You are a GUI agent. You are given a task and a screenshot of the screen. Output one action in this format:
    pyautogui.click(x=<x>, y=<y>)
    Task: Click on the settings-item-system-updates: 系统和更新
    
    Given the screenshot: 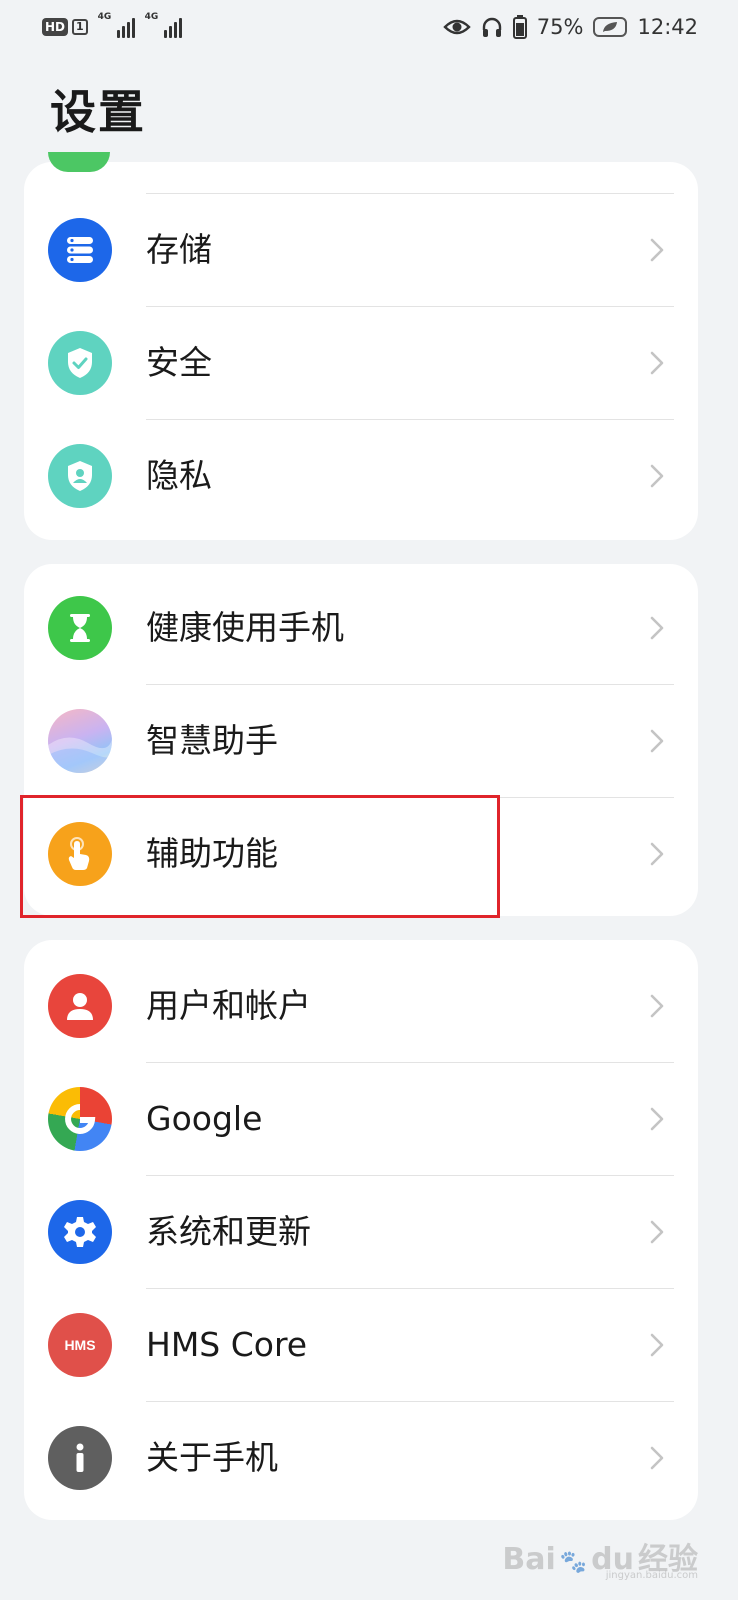 What is the action you would take?
    pyautogui.click(x=361, y=1232)
    